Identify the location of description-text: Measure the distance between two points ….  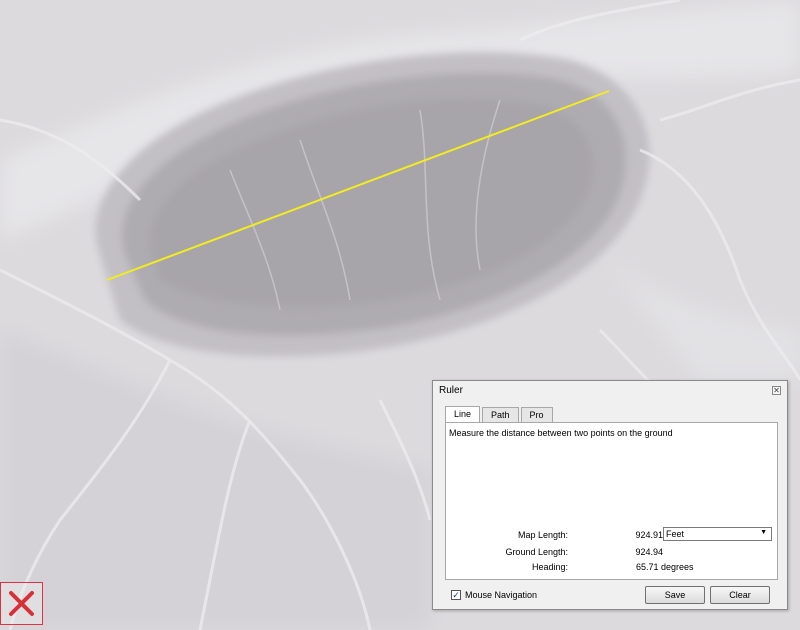
(561, 433).